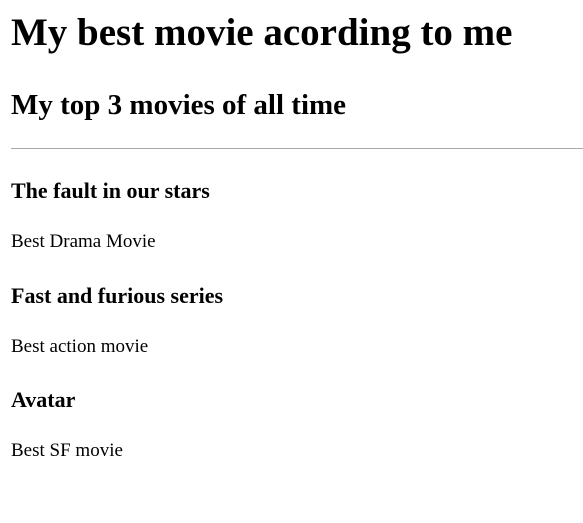 This screenshot has width=583, height=523. I want to click on movie-description-3: Best SF movie, so click(67, 450).